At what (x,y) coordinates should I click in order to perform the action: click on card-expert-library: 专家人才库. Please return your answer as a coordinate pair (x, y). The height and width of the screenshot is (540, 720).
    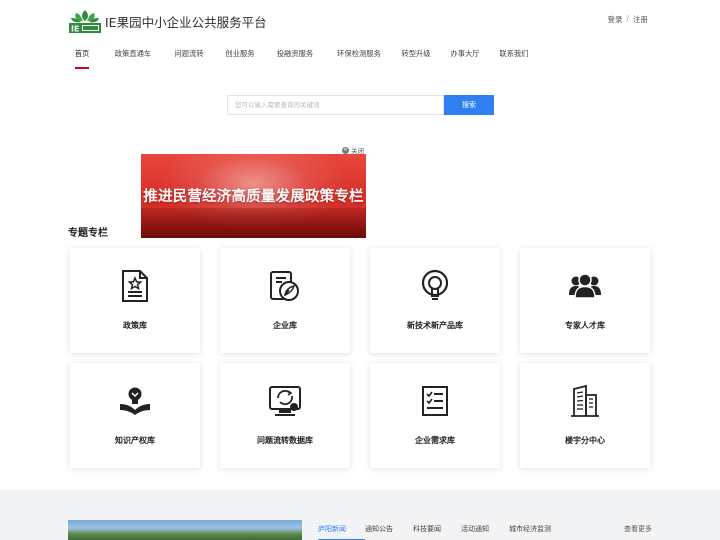
    Looking at the image, I should click on (585, 300).